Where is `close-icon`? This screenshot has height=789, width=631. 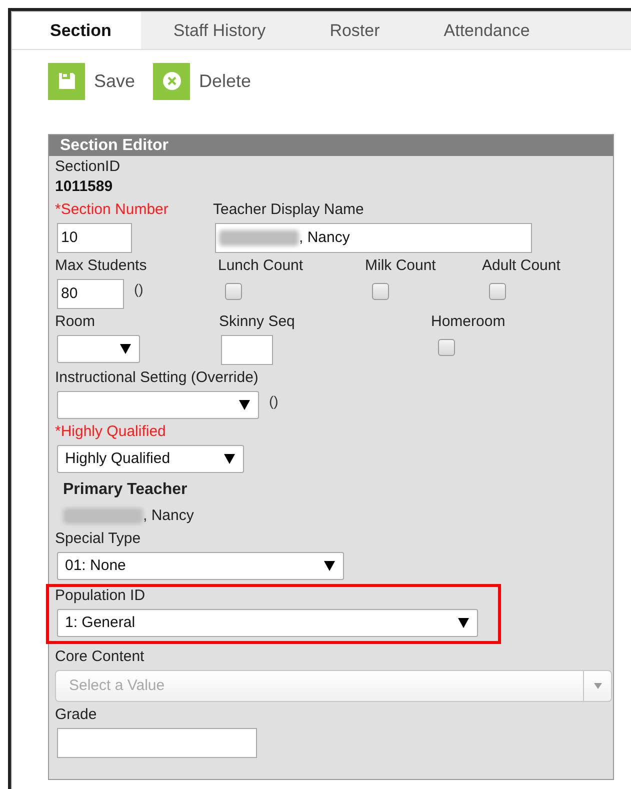 close-icon is located at coordinates (172, 81).